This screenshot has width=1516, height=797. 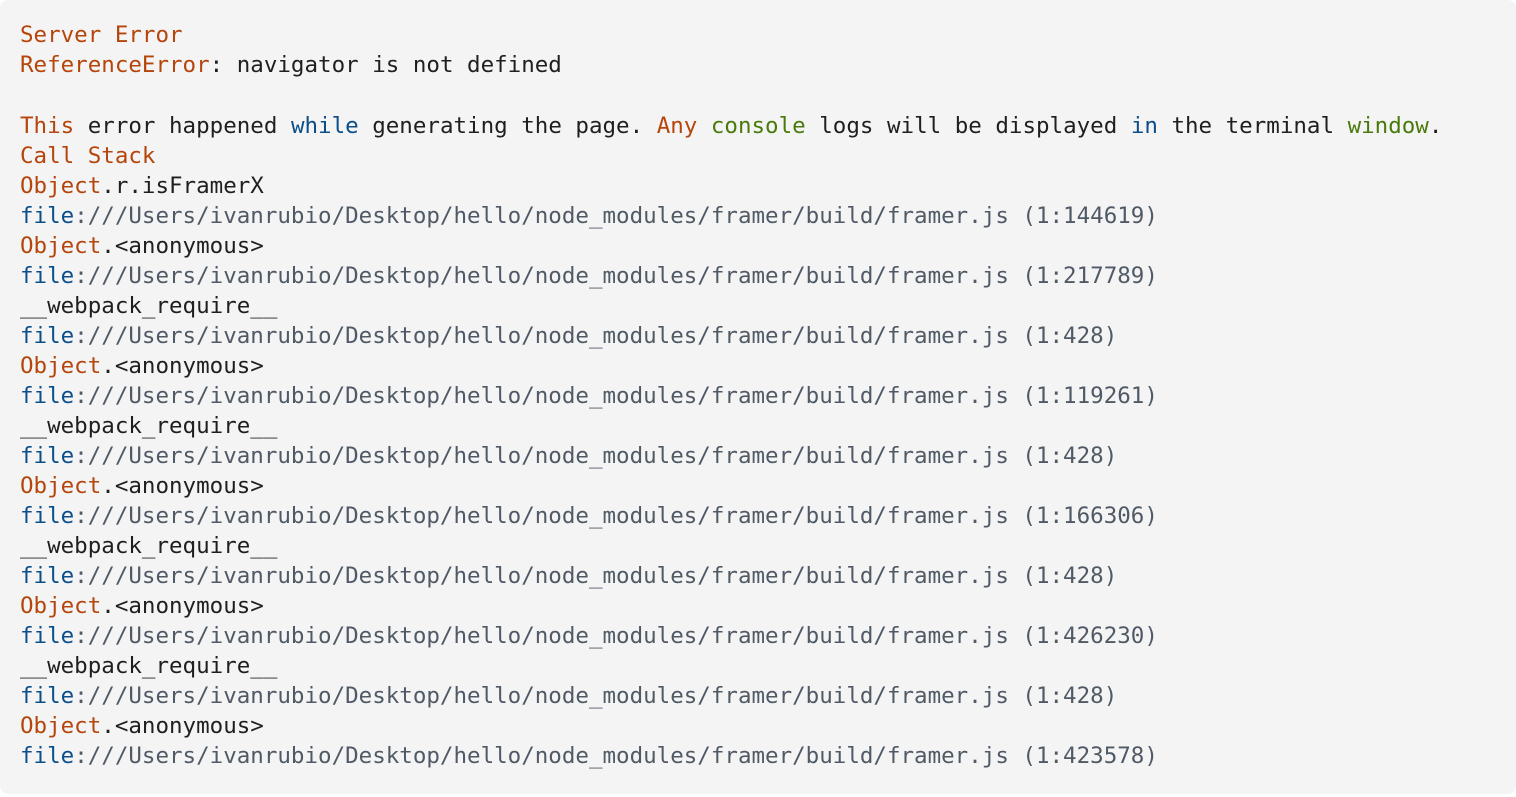 What do you see at coordinates (324, 126) in the screenshot?
I see `description-word: while` at bounding box center [324, 126].